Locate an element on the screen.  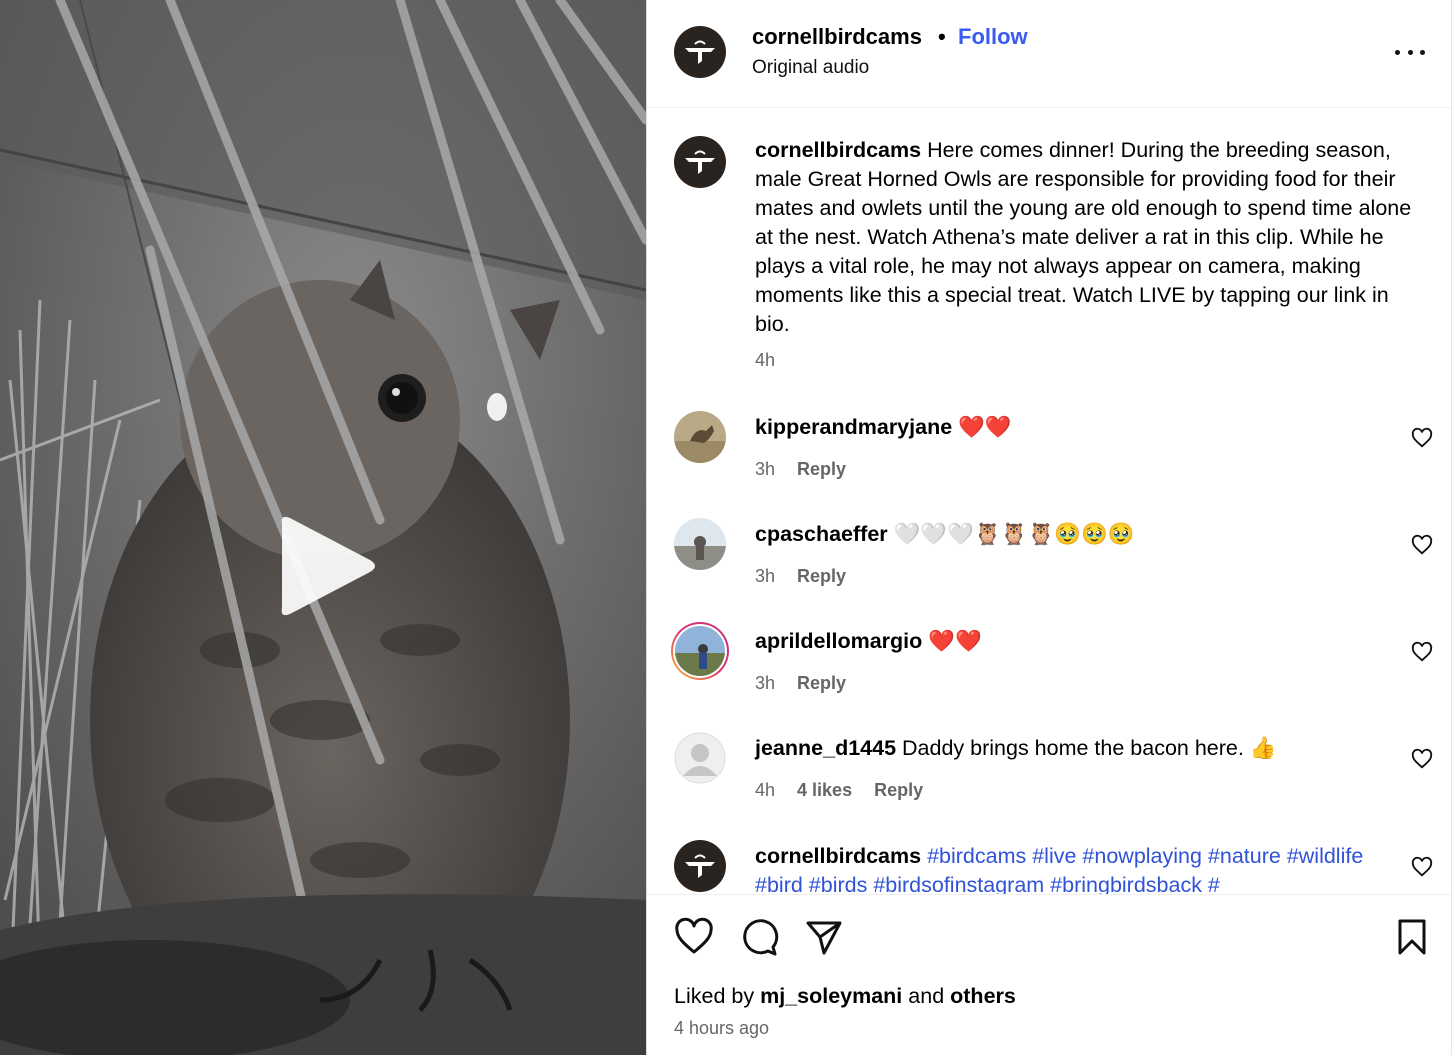
comment-item: aprildellomargio ❤️❤️ 3h Reply is located at coordinates (1049, 673).